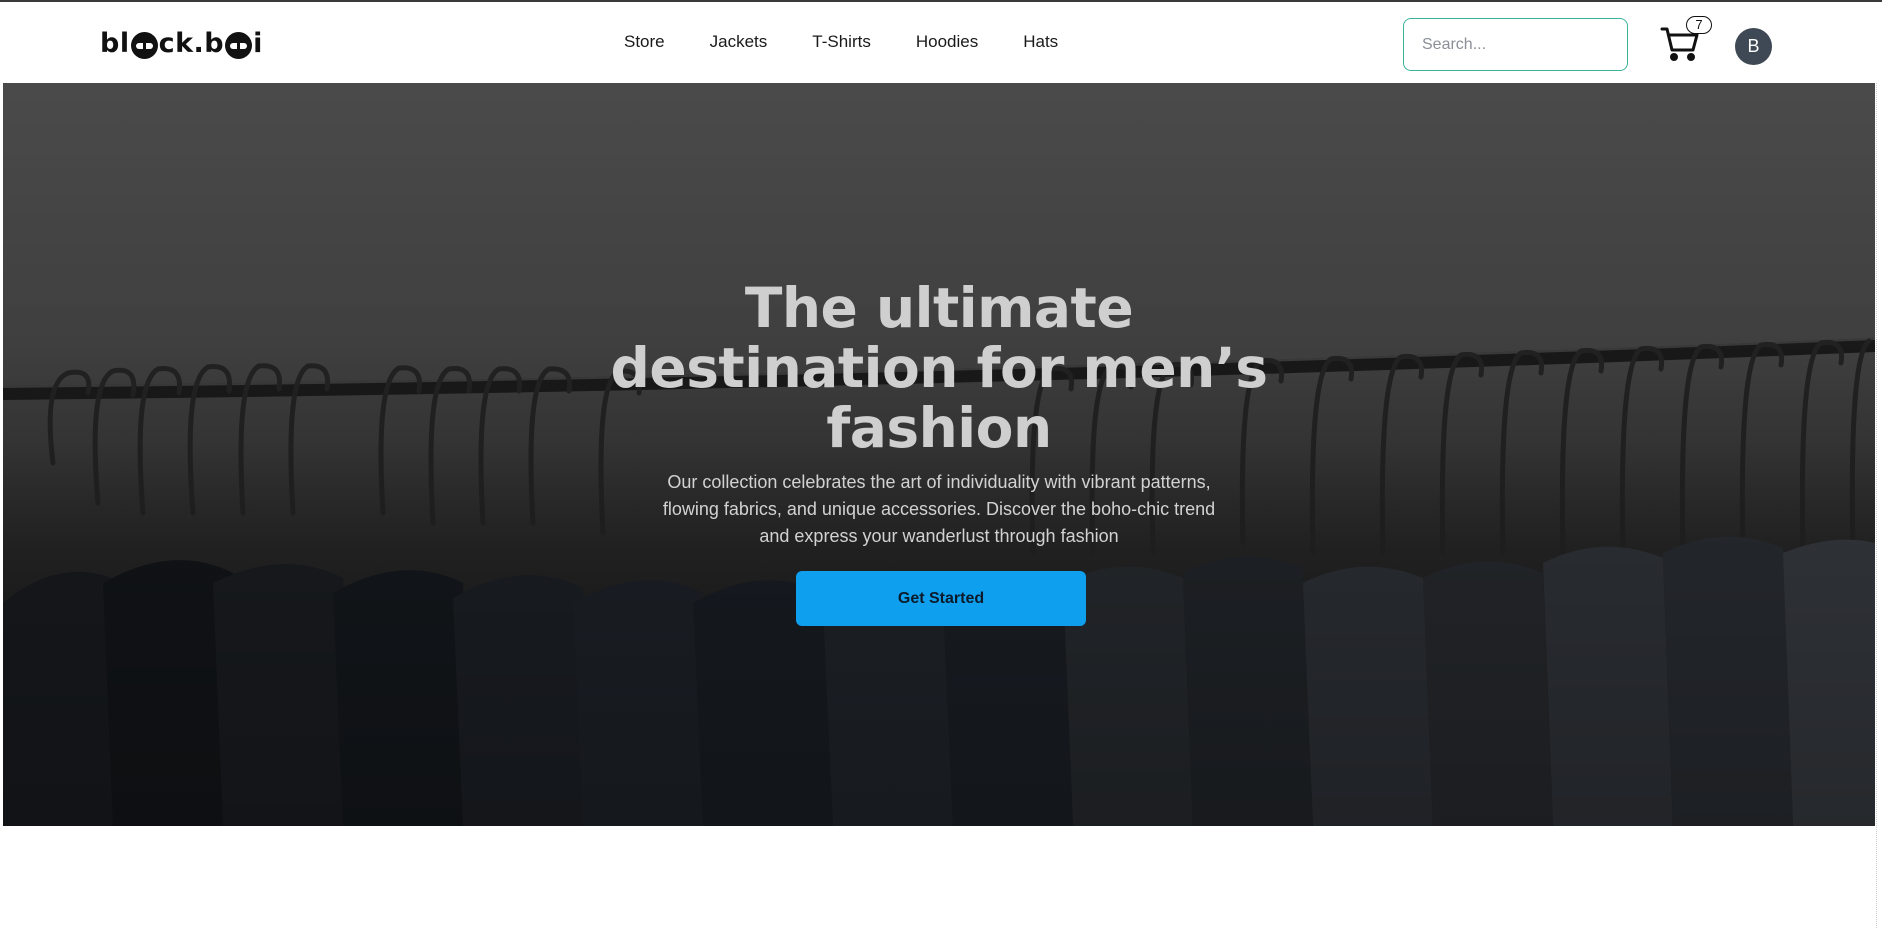  I want to click on nav-link-hoodies: Hoodies, so click(947, 42).